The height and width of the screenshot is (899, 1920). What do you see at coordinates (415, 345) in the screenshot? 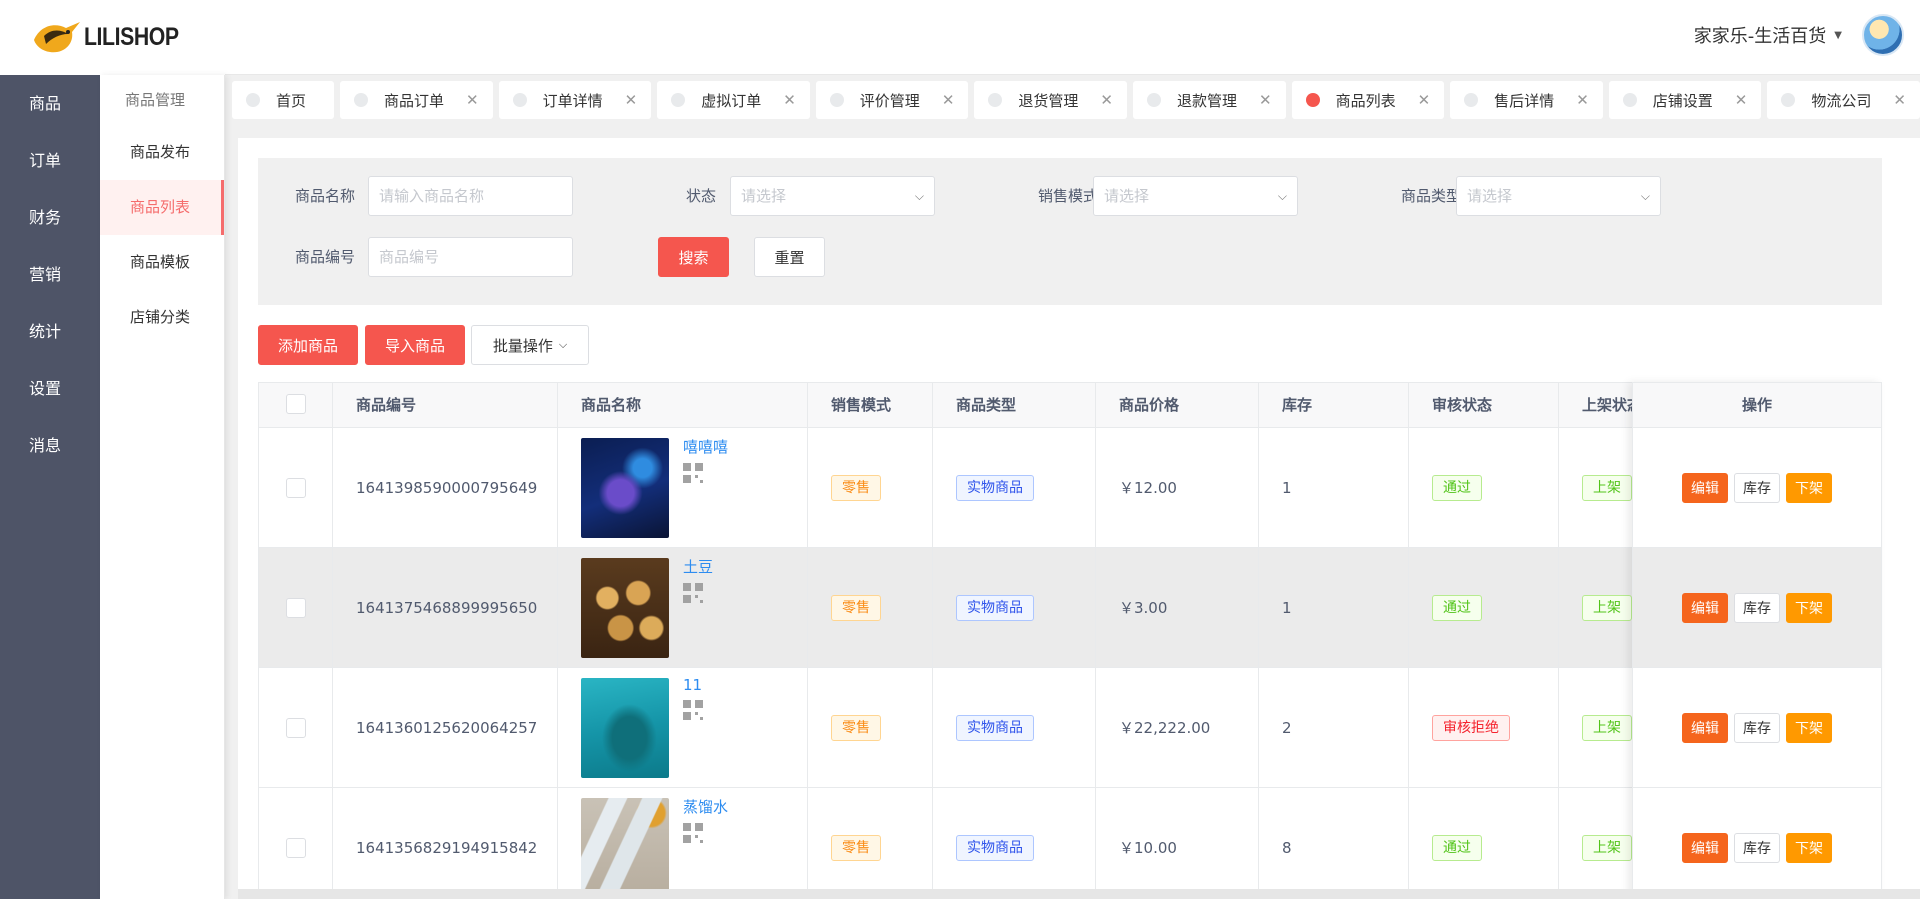
I see `import-goods-button: 导入商品` at bounding box center [415, 345].